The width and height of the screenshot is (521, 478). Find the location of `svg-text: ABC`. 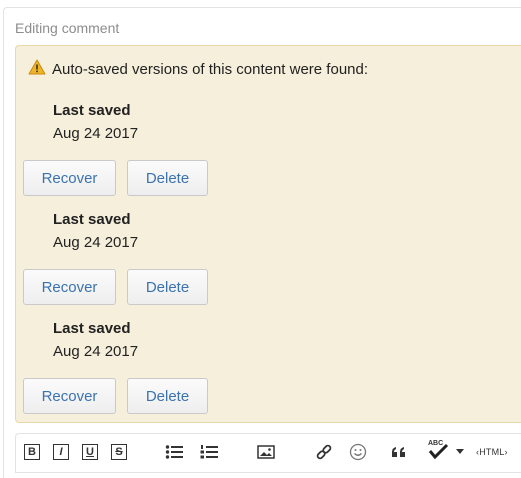

svg-text: ABC is located at coordinates (435, 443).